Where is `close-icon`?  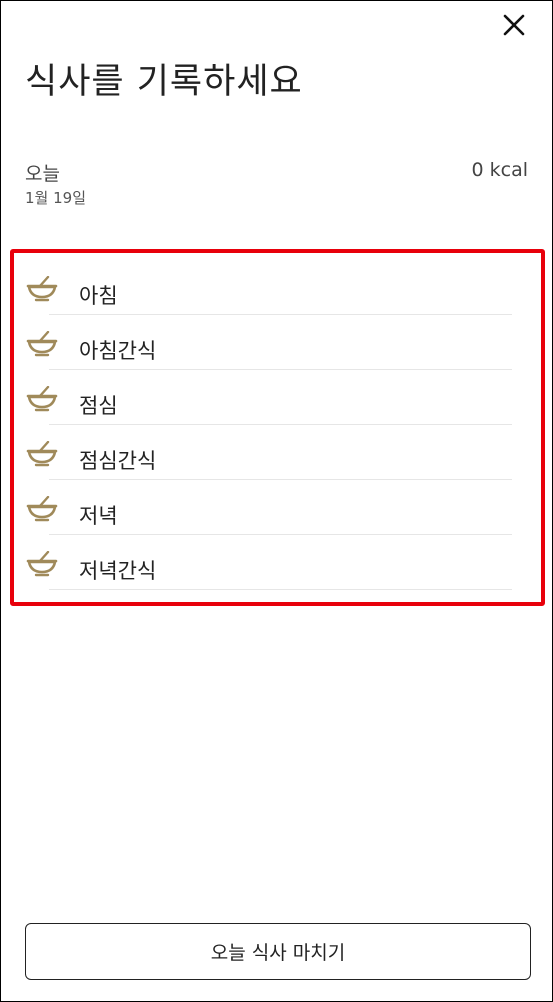
close-icon is located at coordinates (514, 25).